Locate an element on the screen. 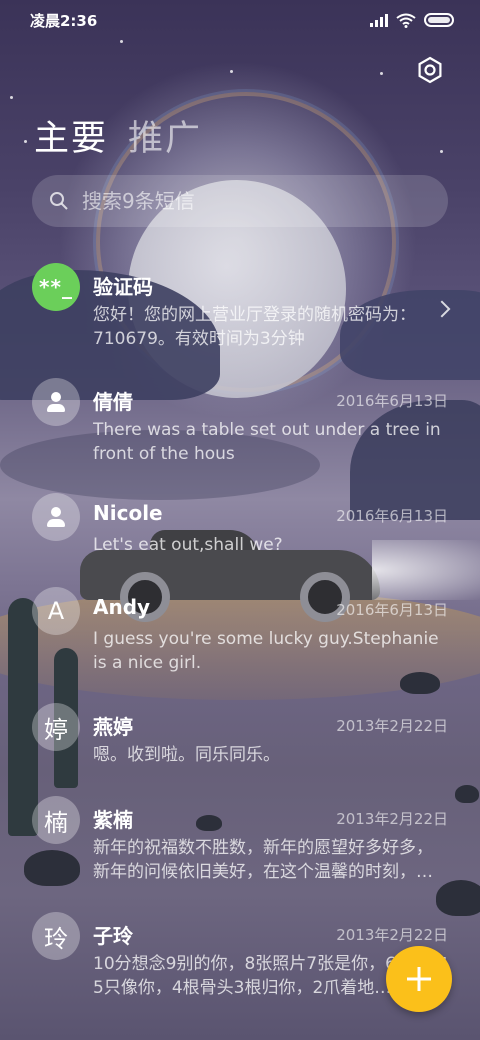 The height and width of the screenshot is (1040, 480). sender-name: 倩倩 is located at coordinates (113, 402).